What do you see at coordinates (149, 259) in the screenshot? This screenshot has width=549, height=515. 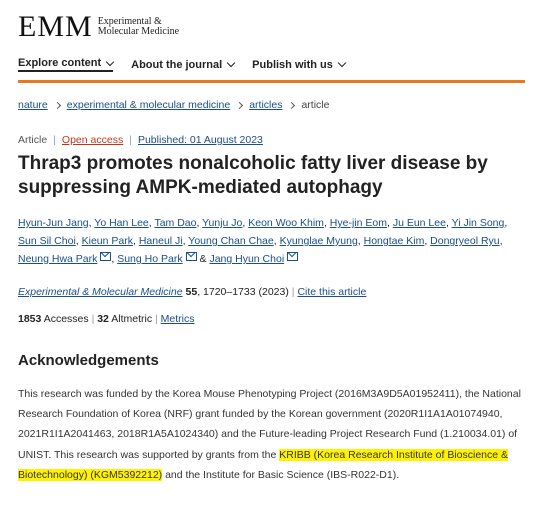 I see `author-link: Sung Ho Park` at bounding box center [149, 259].